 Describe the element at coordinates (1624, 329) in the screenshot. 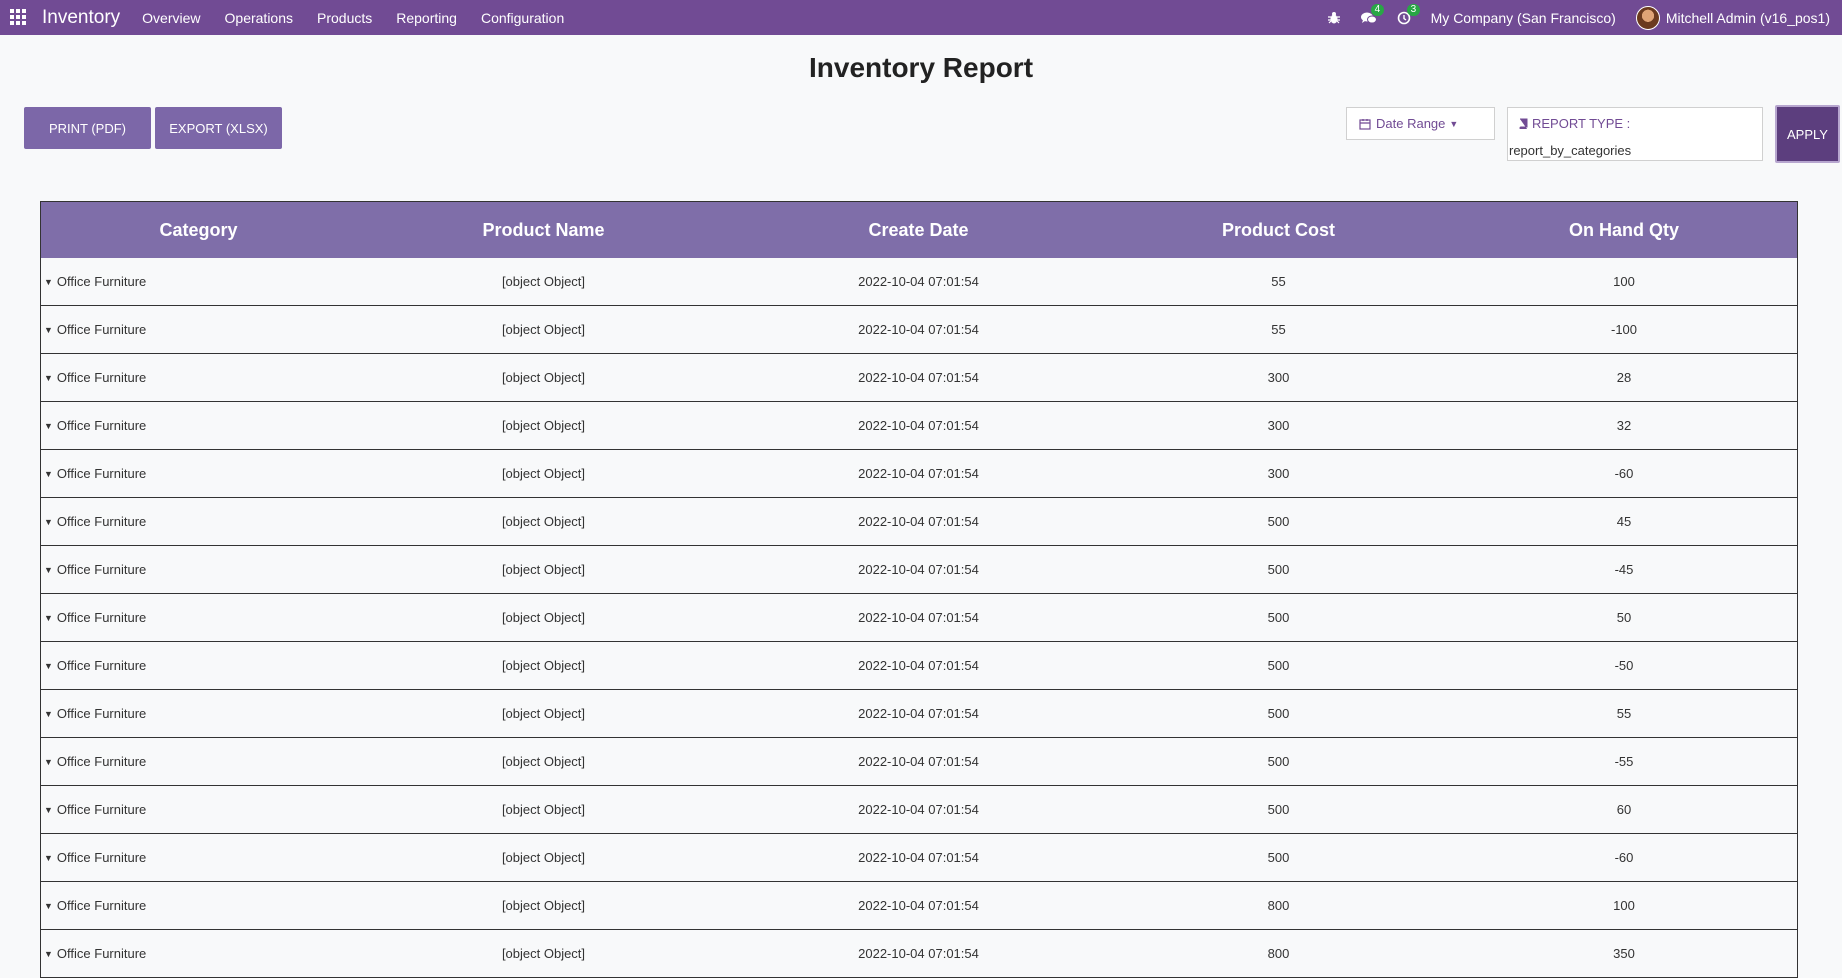

I see `cell-on-hand-qty: -100` at that location.